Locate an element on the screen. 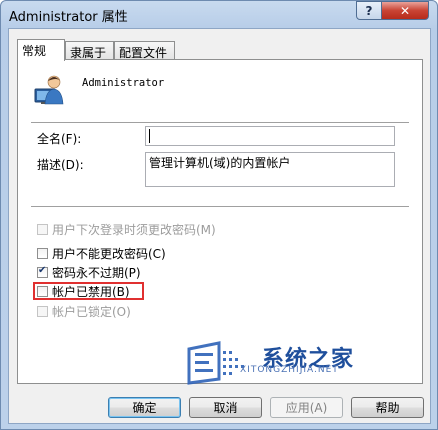  description-value: 管理计算机(域)的内置帐户 is located at coordinates (220, 163).